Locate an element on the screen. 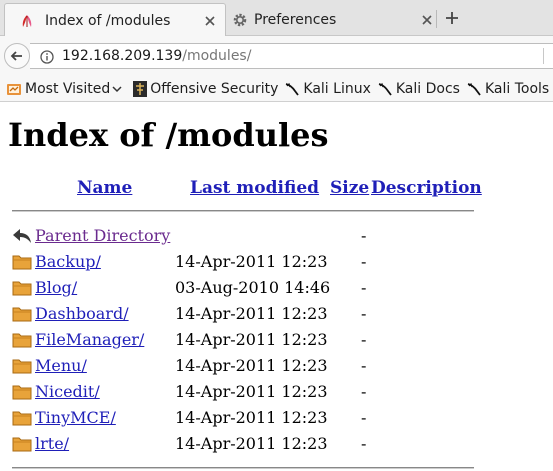 Image resolution: width=553 pixels, height=471 pixels. last-modified-cell: 03-Aug-2010 14:46 is located at coordinates (253, 287).